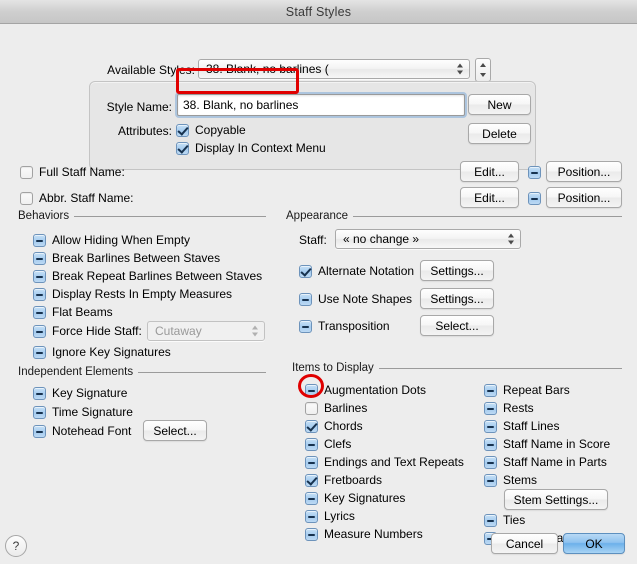 The height and width of the screenshot is (564, 637). I want to click on checkbox-stems: Stems, so click(510, 480).